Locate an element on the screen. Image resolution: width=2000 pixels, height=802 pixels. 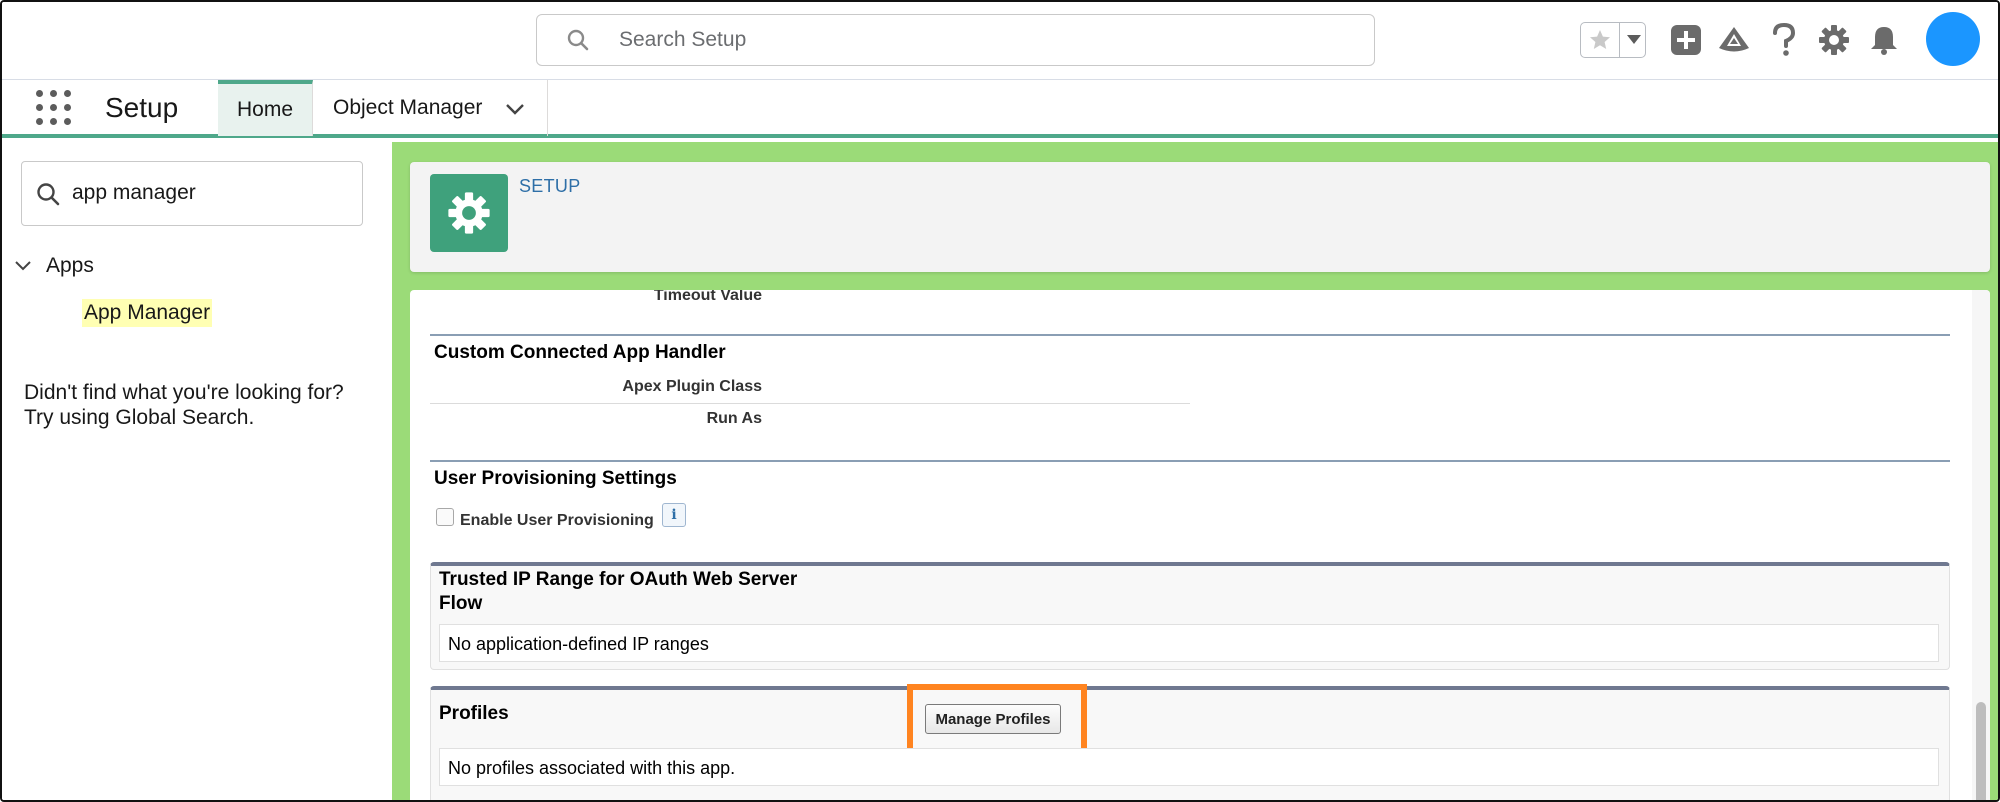
setup-search-input is located at coordinates (969, 40).